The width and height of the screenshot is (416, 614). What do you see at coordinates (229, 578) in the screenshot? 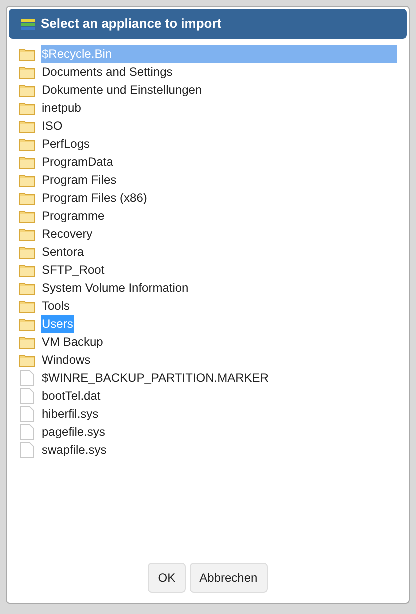
I see `cancel-button: Abbrechen` at bounding box center [229, 578].